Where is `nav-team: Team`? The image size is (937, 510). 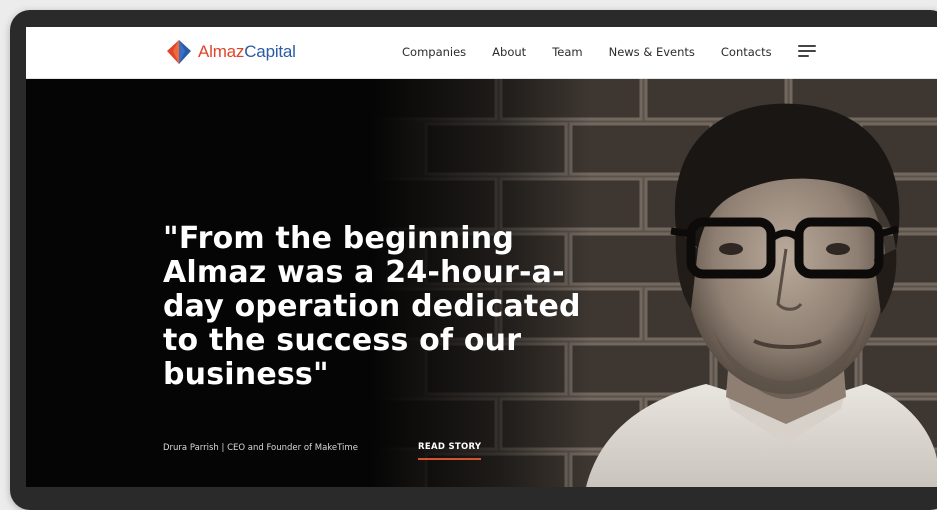
nav-team: Team is located at coordinates (567, 52).